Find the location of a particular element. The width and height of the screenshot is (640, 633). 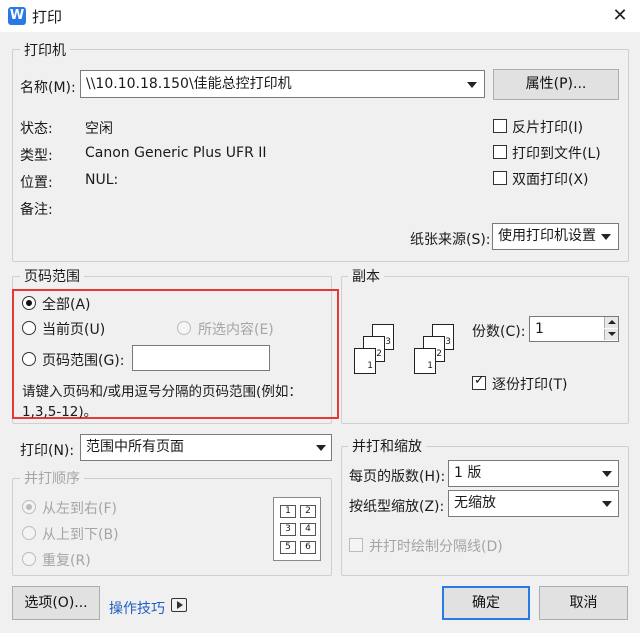

copies-decrement-button is located at coordinates (611, 334).